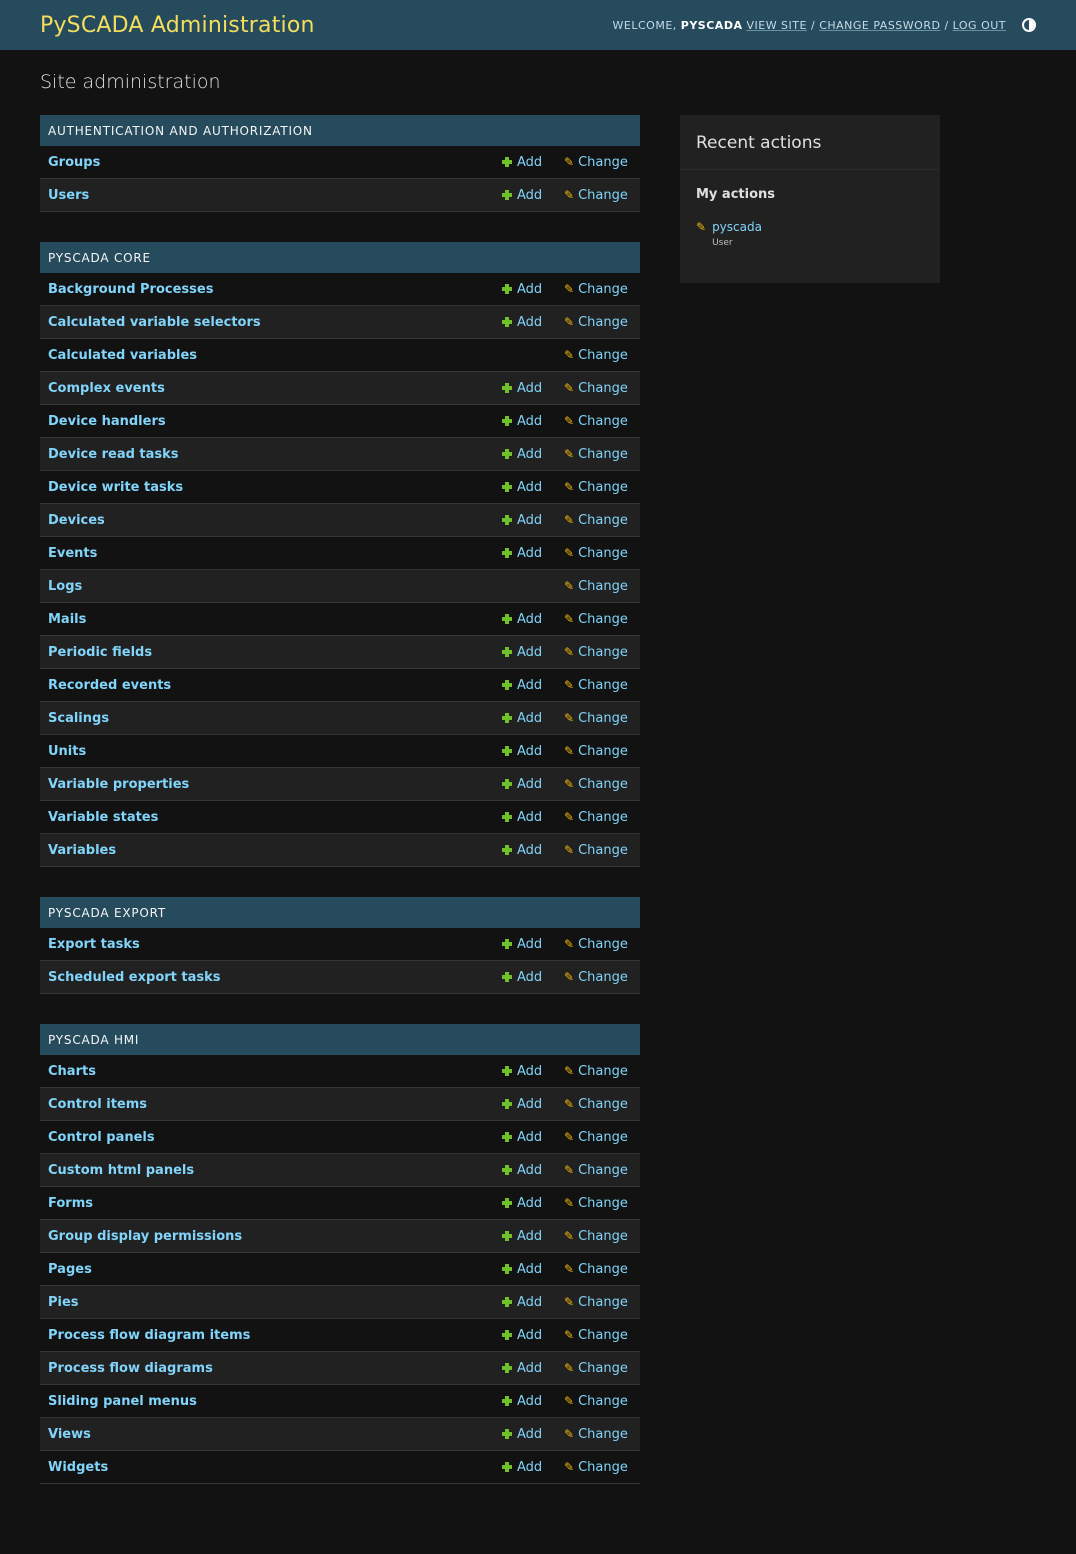 This screenshot has height=1554, width=1076. I want to click on model-link: Logs, so click(340, 586).